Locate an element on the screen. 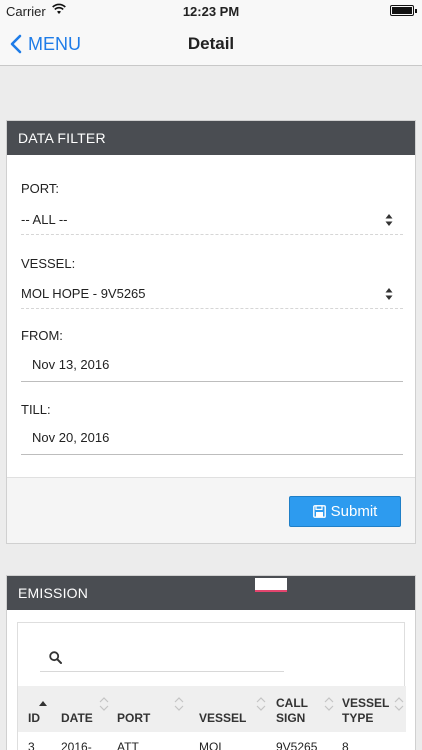  column-label: CALL SIGN is located at coordinates (292, 710).